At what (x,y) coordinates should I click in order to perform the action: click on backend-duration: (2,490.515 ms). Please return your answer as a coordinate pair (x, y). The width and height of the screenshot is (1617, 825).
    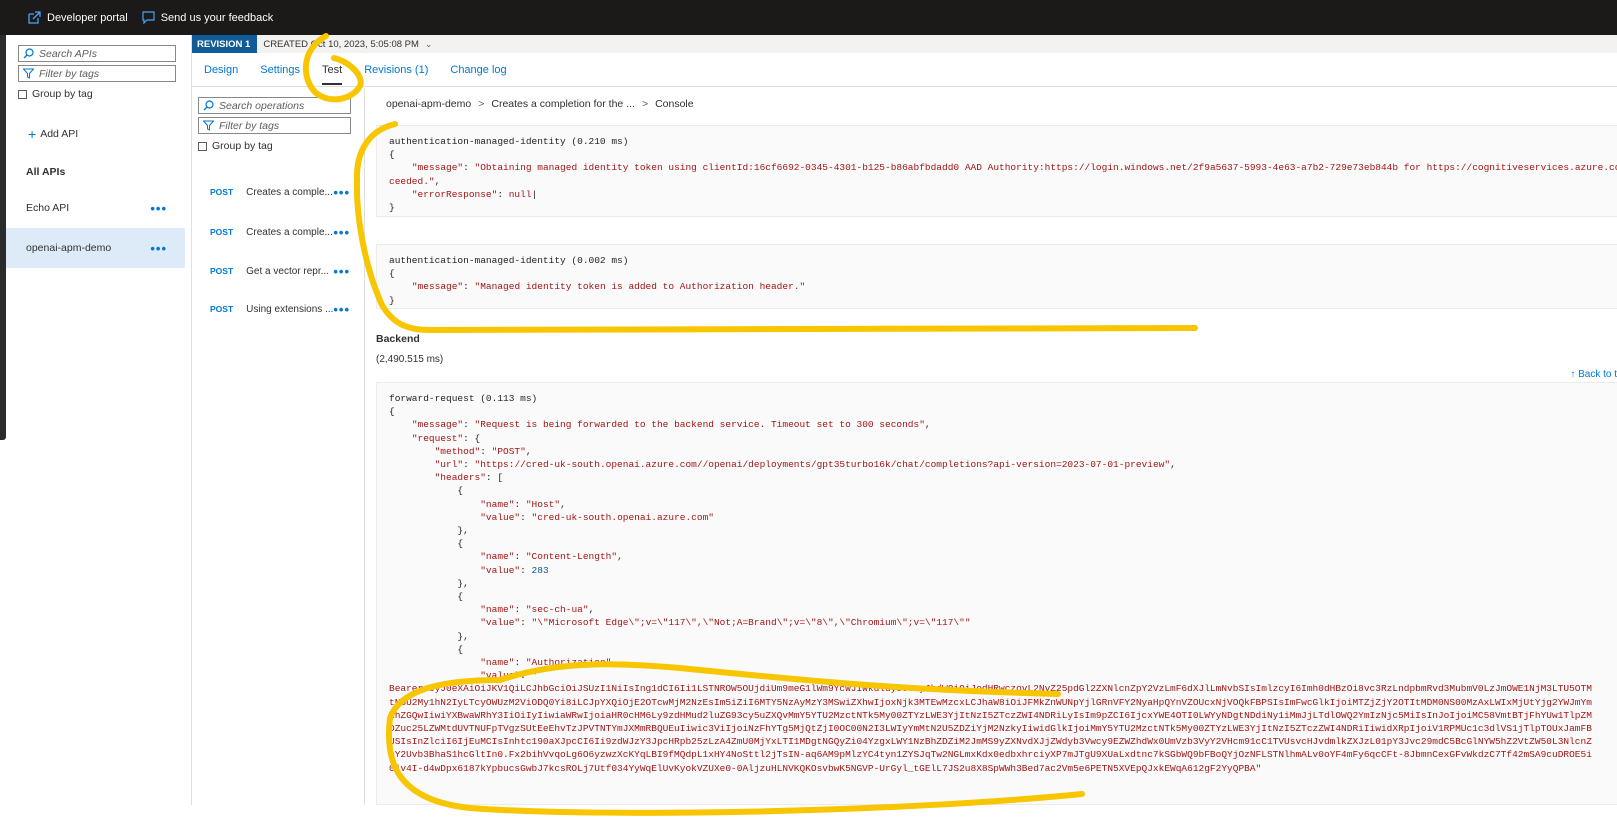
    Looking at the image, I should click on (410, 359).